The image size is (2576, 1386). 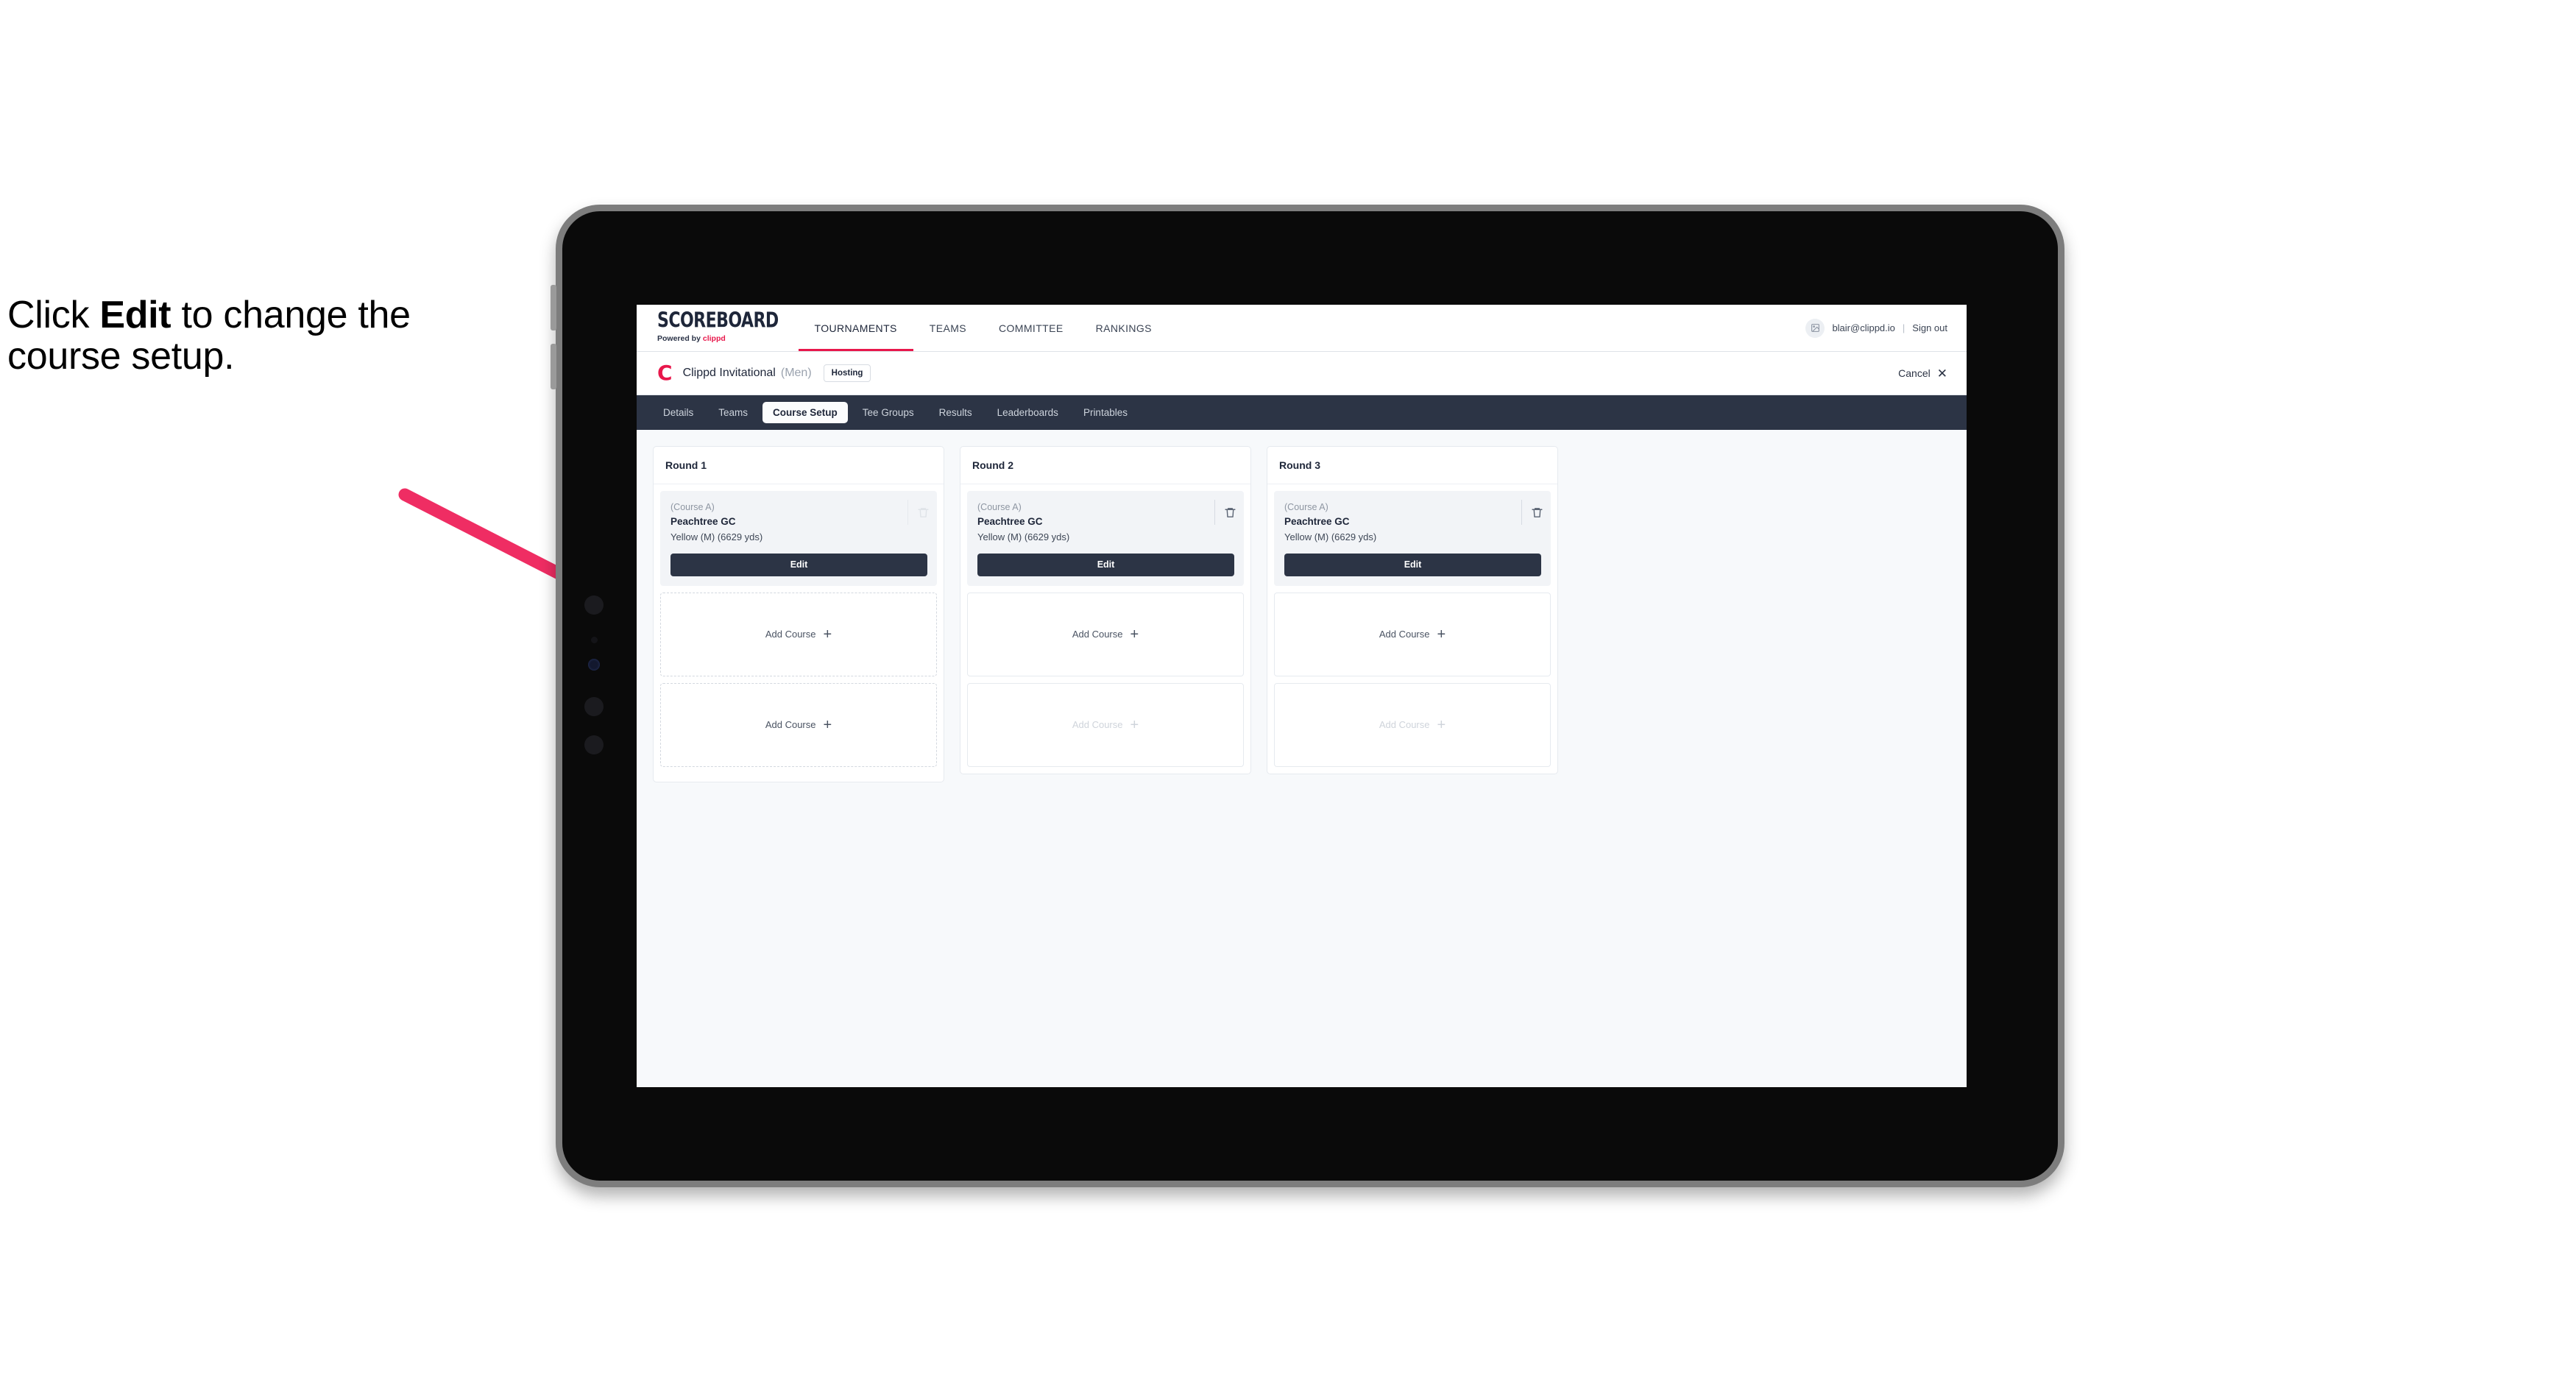 I want to click on nav-item-label: TOURNAMENTS, so click(x=856, y=328).